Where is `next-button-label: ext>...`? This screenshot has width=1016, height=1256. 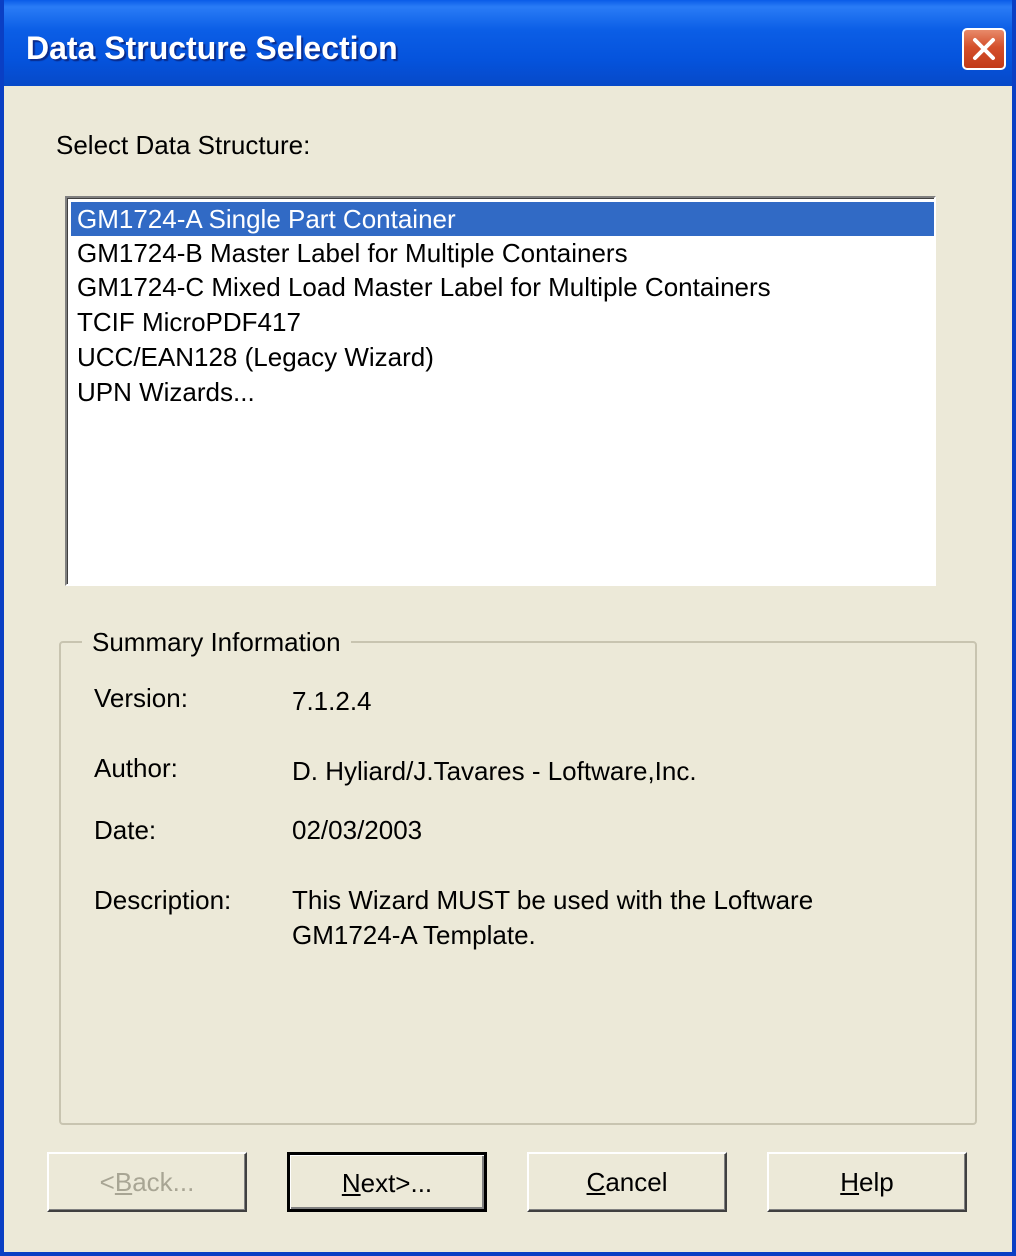 next-button-label: ext>... is located at coordinates (396, 1183).